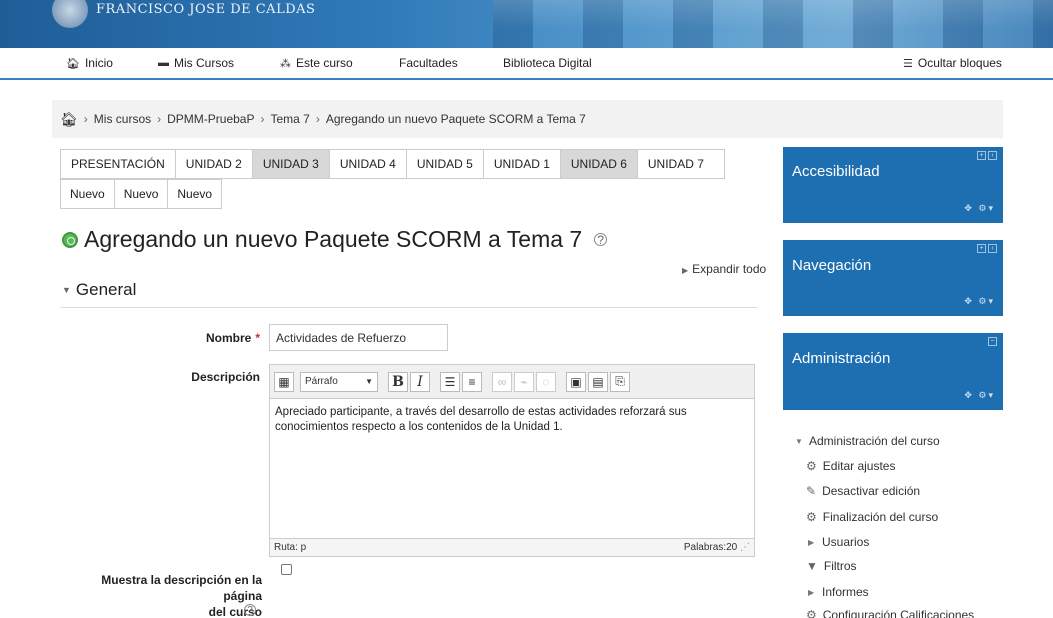  I want to click on sitemap-icon: ⁂, so click(285, 63).